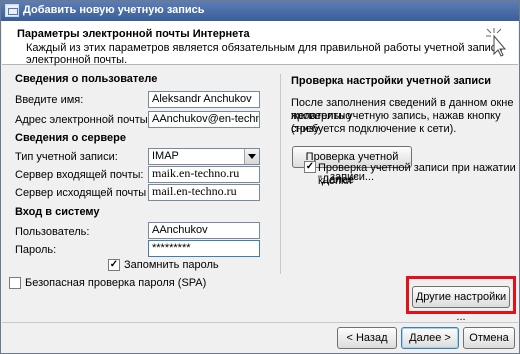 This screenshot has height=354, width=520. Describe the element at coordinates (489, 338) in the screenshot. I see `cancel-button: Отмена` at that location.